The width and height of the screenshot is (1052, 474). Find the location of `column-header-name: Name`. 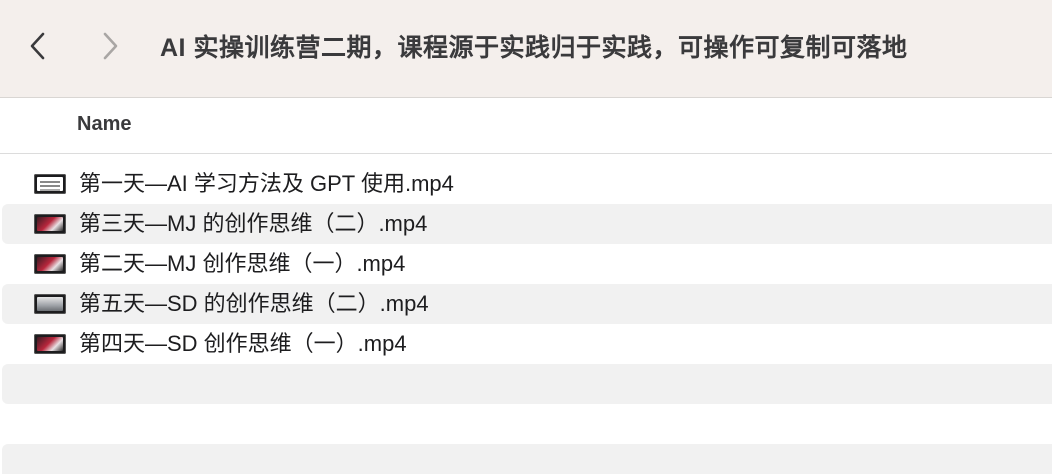

column-header-name: Name is located at coordinates (104, 124).